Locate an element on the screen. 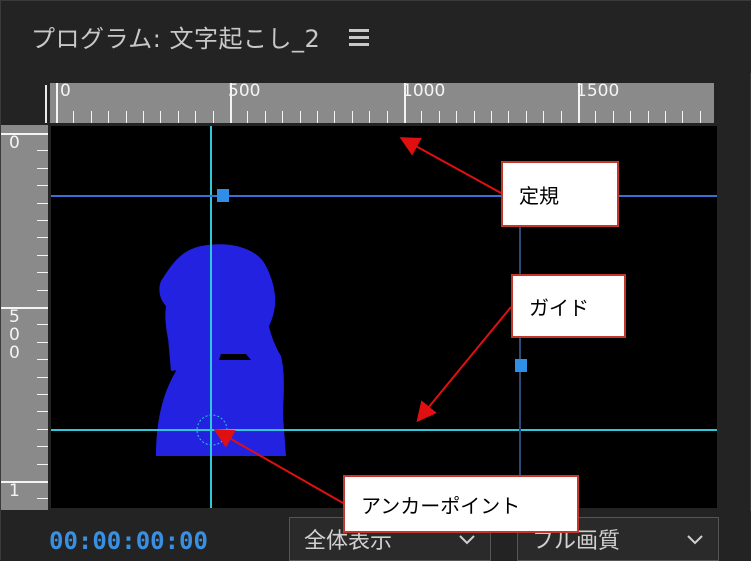 The width and height of the screenshot is (751, 561). vruler-label-0b: 0 is located at coordinates (14, 335).